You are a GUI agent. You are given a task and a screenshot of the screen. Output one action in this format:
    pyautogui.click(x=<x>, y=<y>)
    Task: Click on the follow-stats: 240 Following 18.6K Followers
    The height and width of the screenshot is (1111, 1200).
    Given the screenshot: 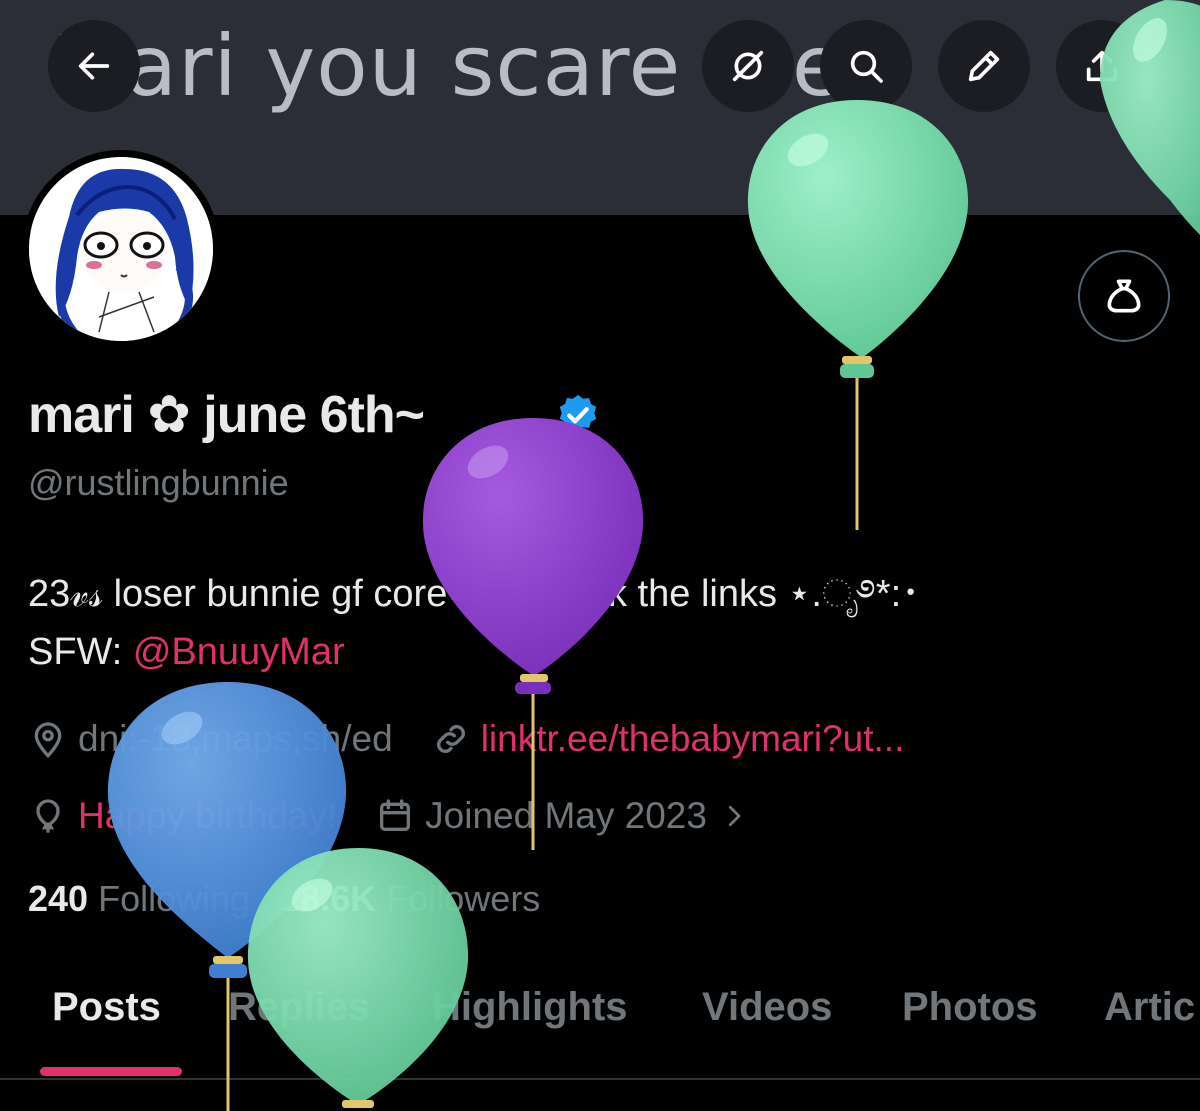 What is the action you would take?
    pyautogui.click(x=284, y=899)
    